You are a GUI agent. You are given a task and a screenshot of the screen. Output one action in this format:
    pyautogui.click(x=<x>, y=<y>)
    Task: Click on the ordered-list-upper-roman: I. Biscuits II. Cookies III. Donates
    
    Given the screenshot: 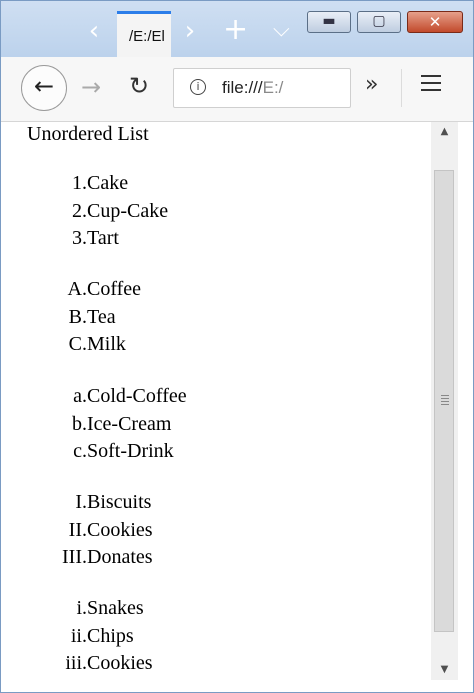 What is the action you would take?
    pyautogui.click(x=145, y=530)
    